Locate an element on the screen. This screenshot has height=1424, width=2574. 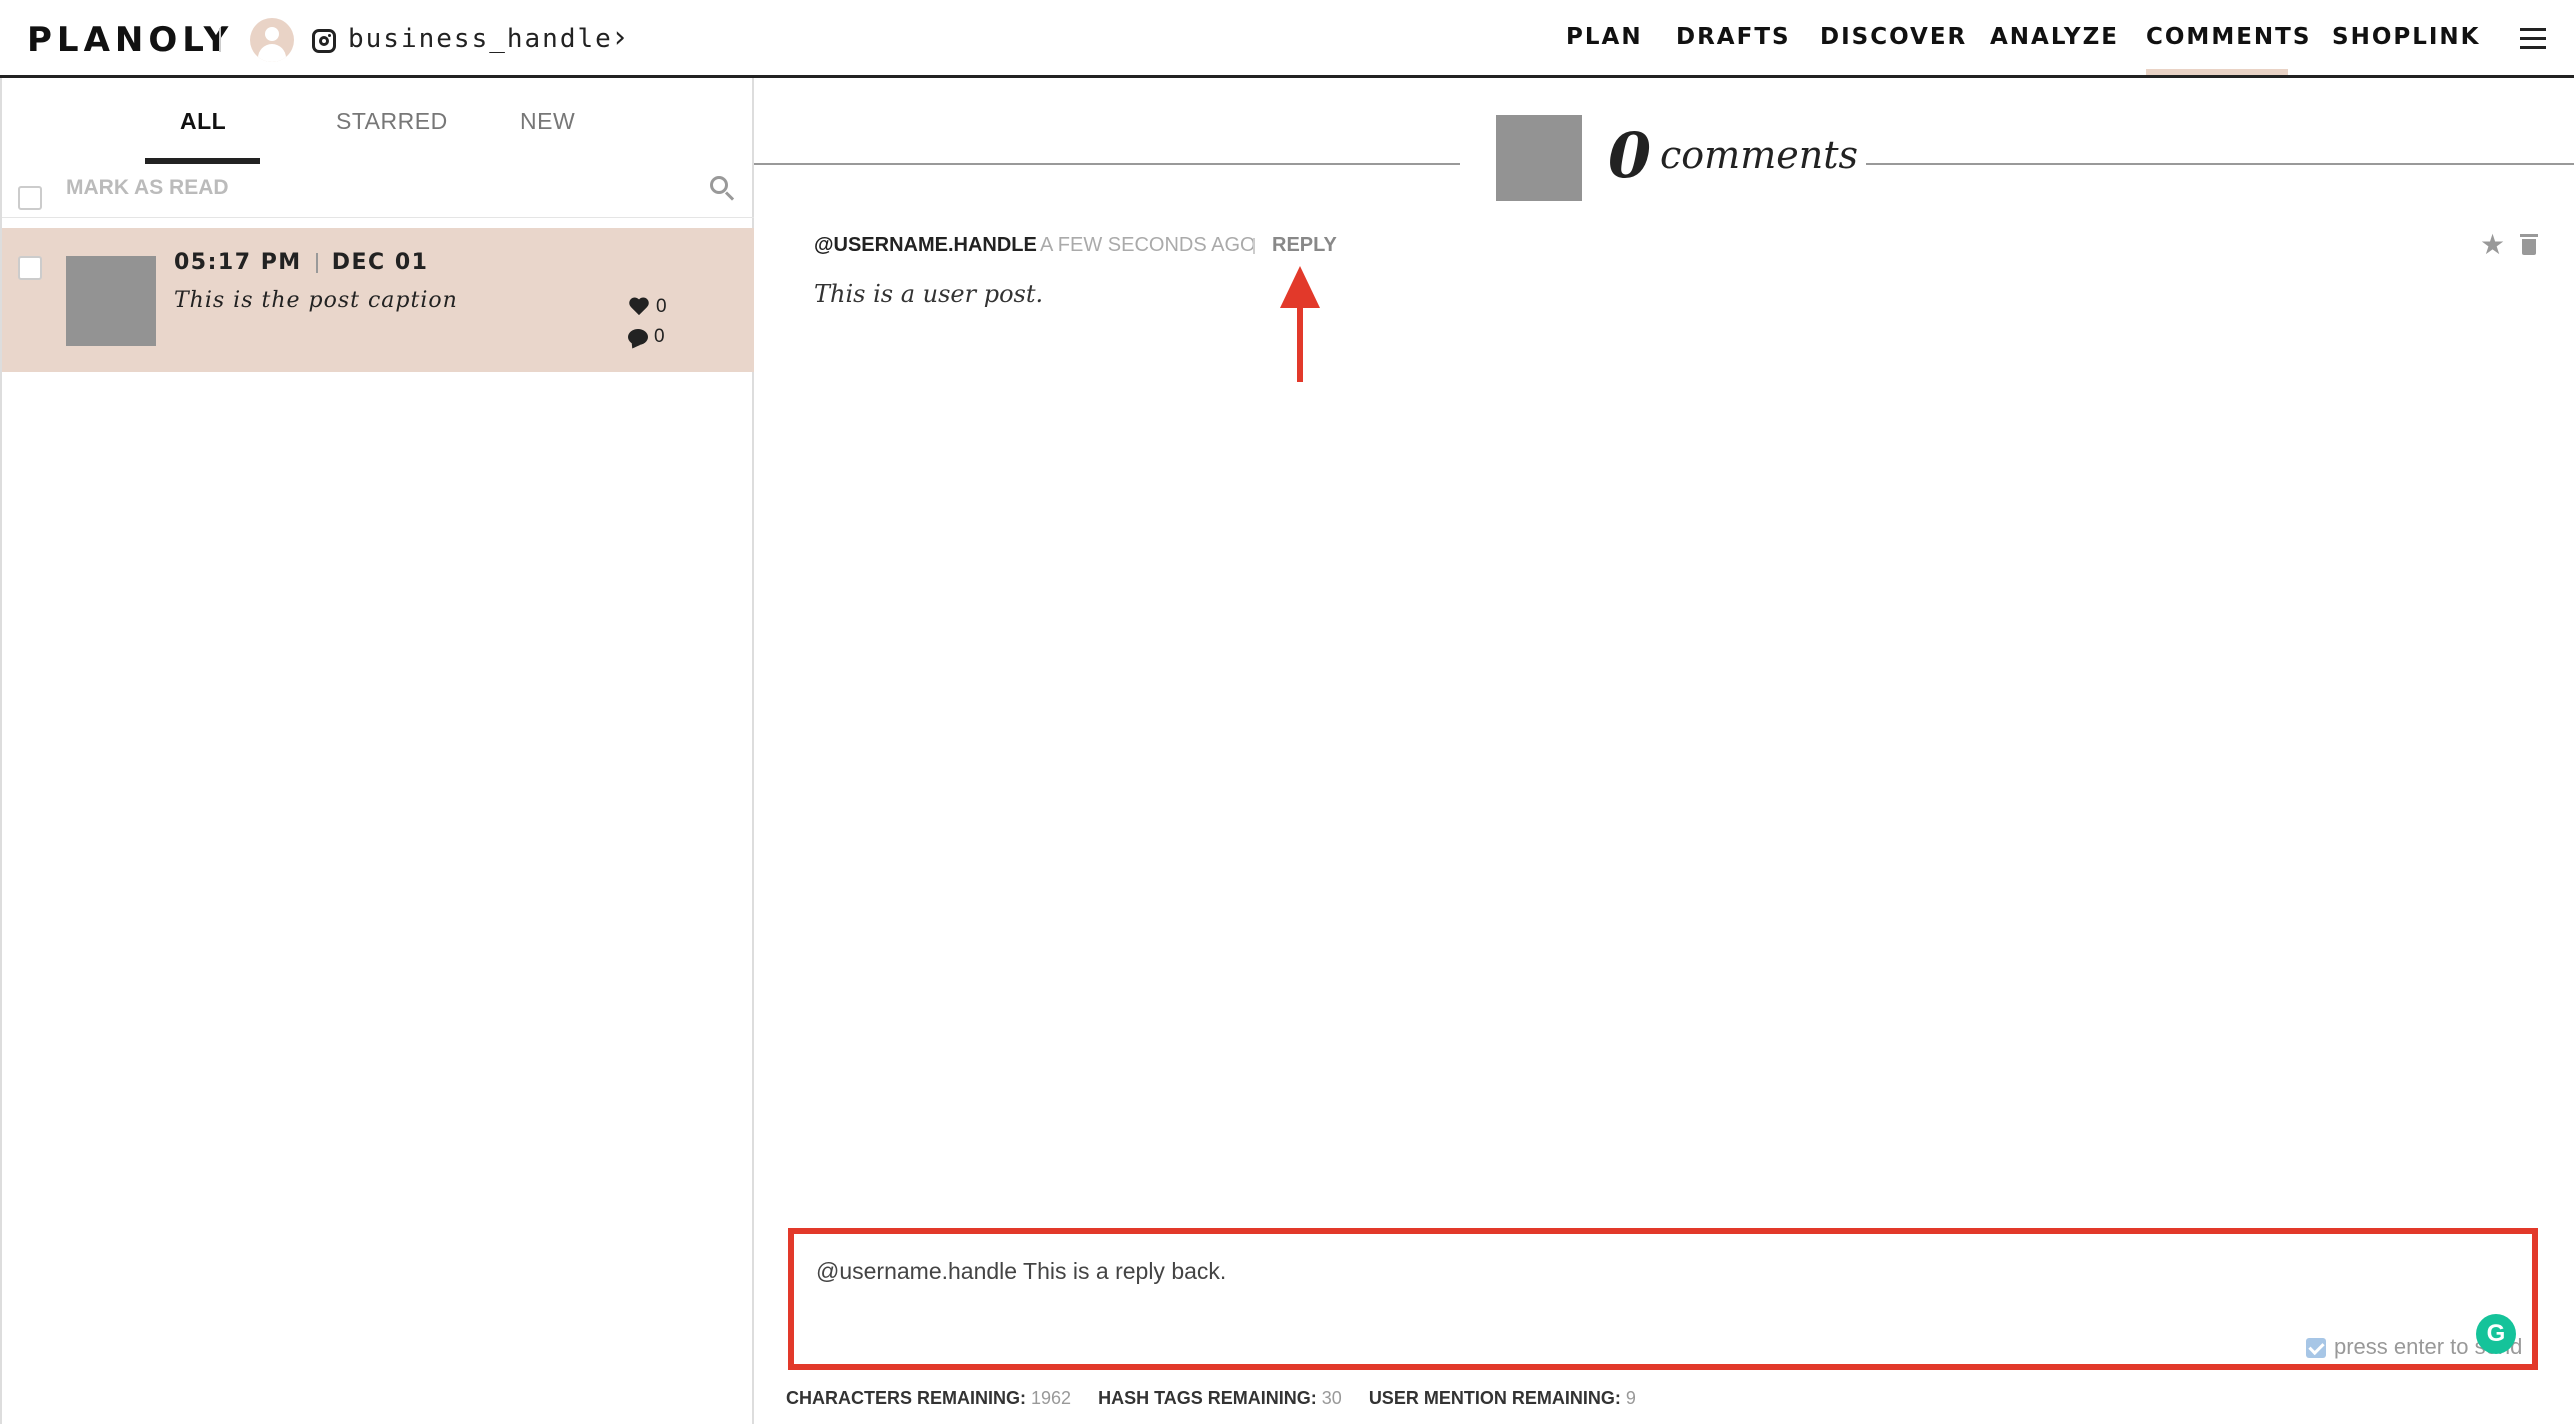
tab-starred: STARRED is located at coordinates (392, 121).